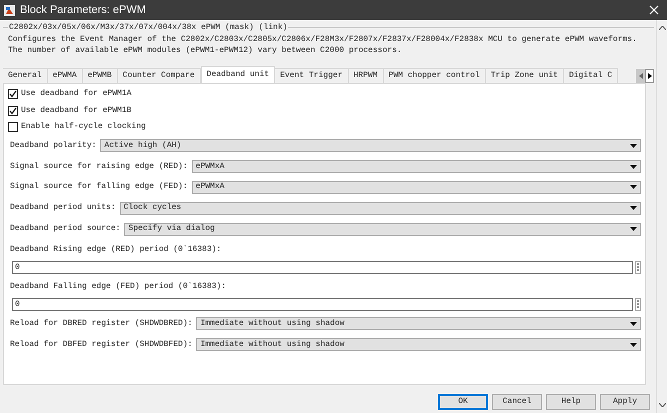  I want to click on tab: Trip Zone unit, so click(525, 75).